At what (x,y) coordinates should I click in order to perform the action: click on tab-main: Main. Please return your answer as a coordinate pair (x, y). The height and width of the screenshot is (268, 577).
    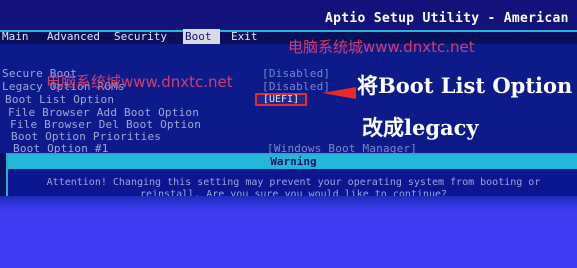
    Looking at the image, I should click on (15, 36).